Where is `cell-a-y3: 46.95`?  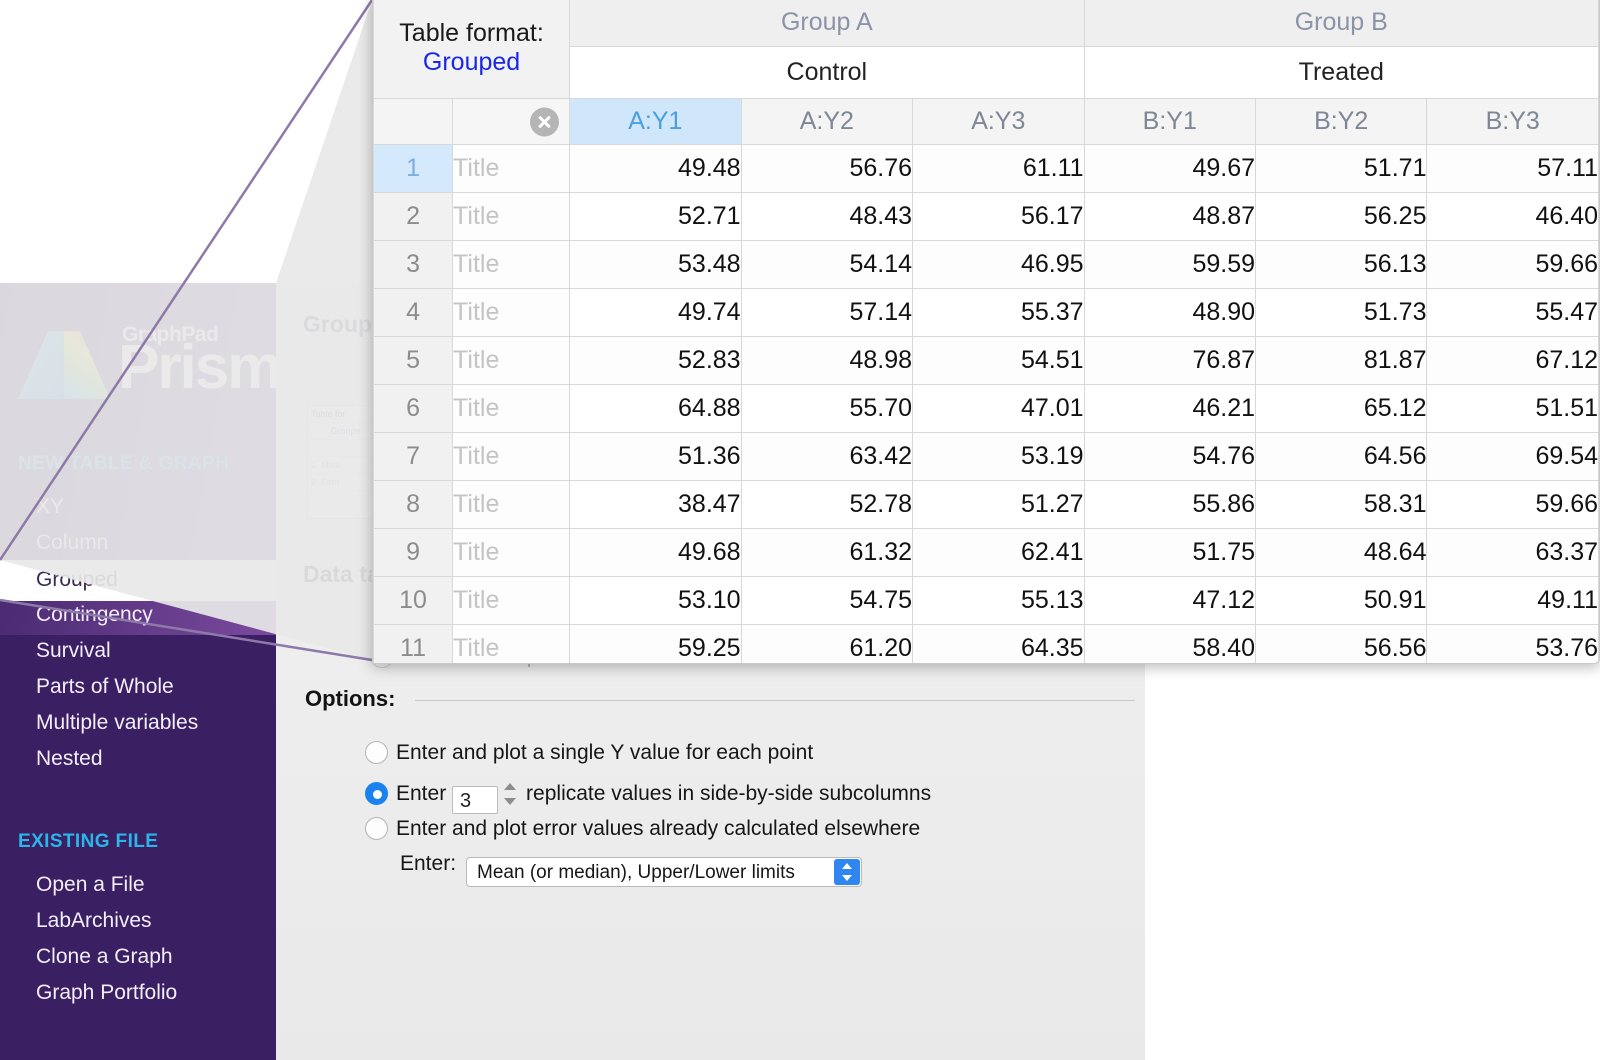
cell-a-y3: 46.95 is located at coordinates (998, 264).